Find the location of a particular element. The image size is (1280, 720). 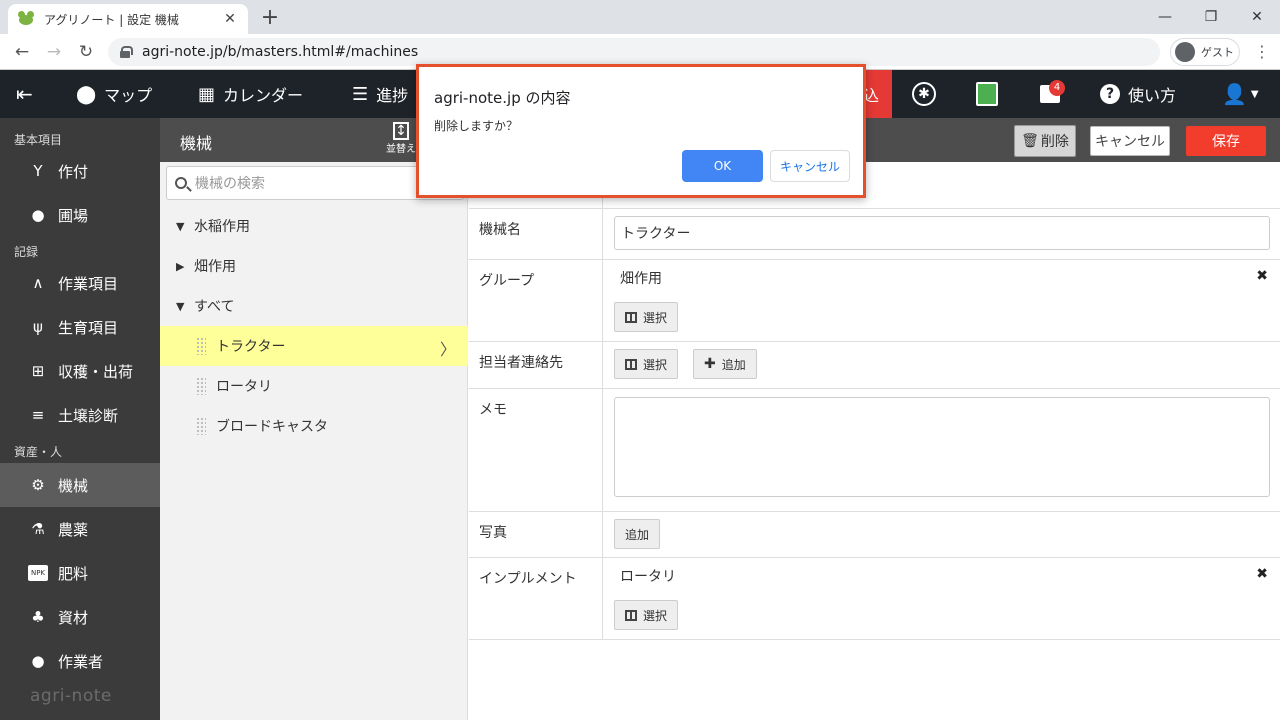

profile-label: ゲスト is located at coordinates (1217, 52).